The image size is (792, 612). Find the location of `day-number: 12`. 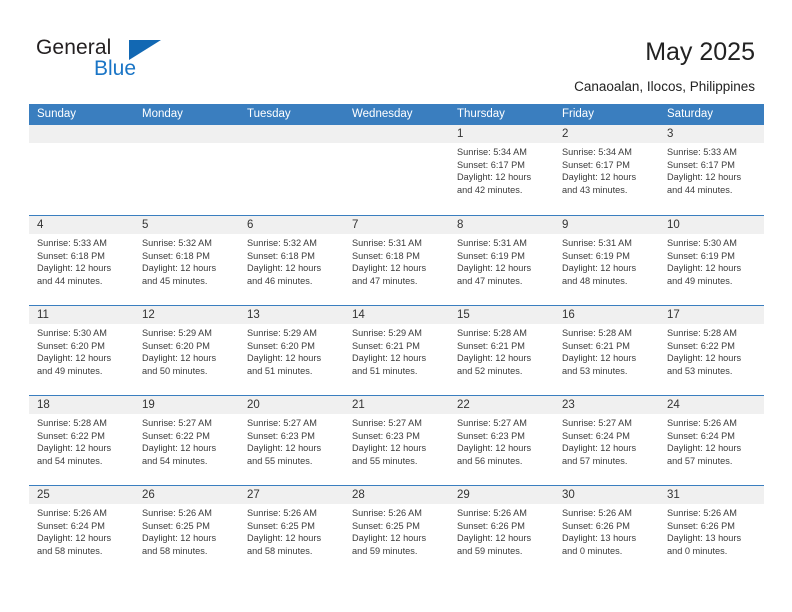

day-number: 12 is located at coordinates (186, 315).